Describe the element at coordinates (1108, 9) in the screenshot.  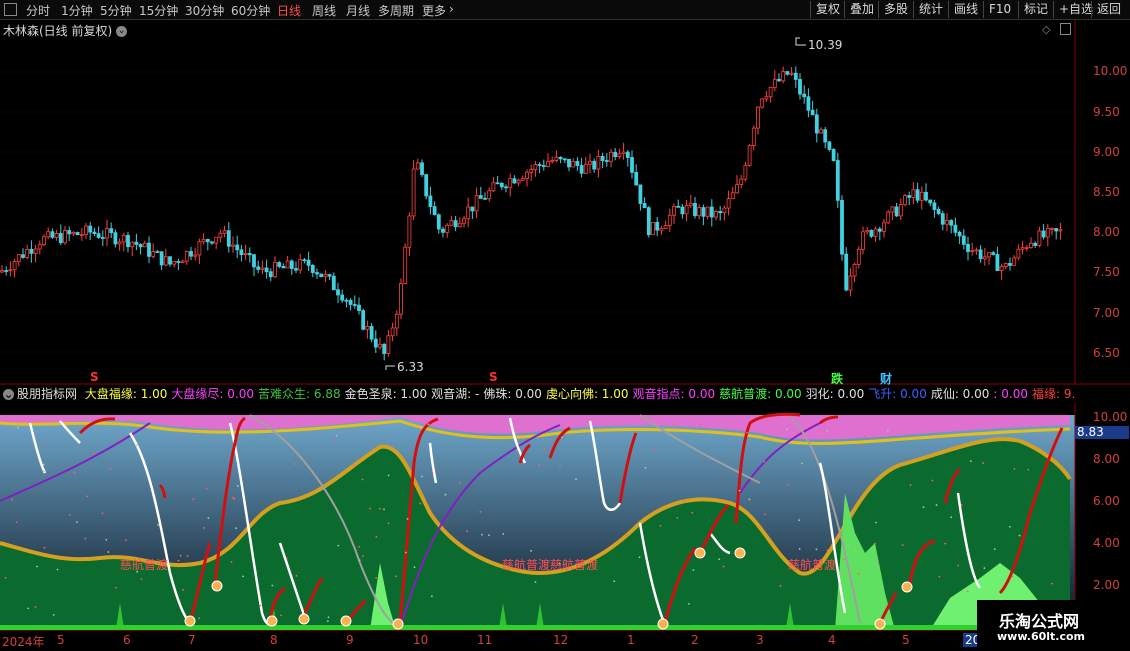
I see `back-button: 返回` at that location.